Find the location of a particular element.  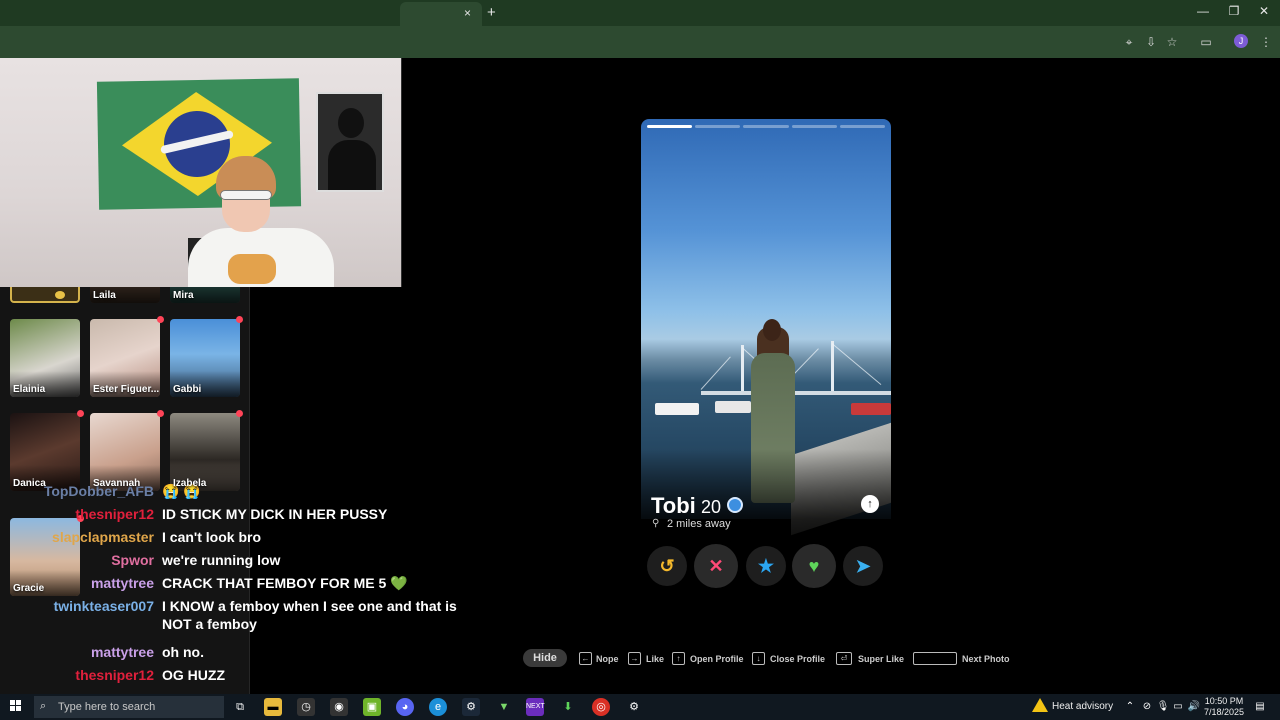

bridge-deck is located at coordinates (796, 393).